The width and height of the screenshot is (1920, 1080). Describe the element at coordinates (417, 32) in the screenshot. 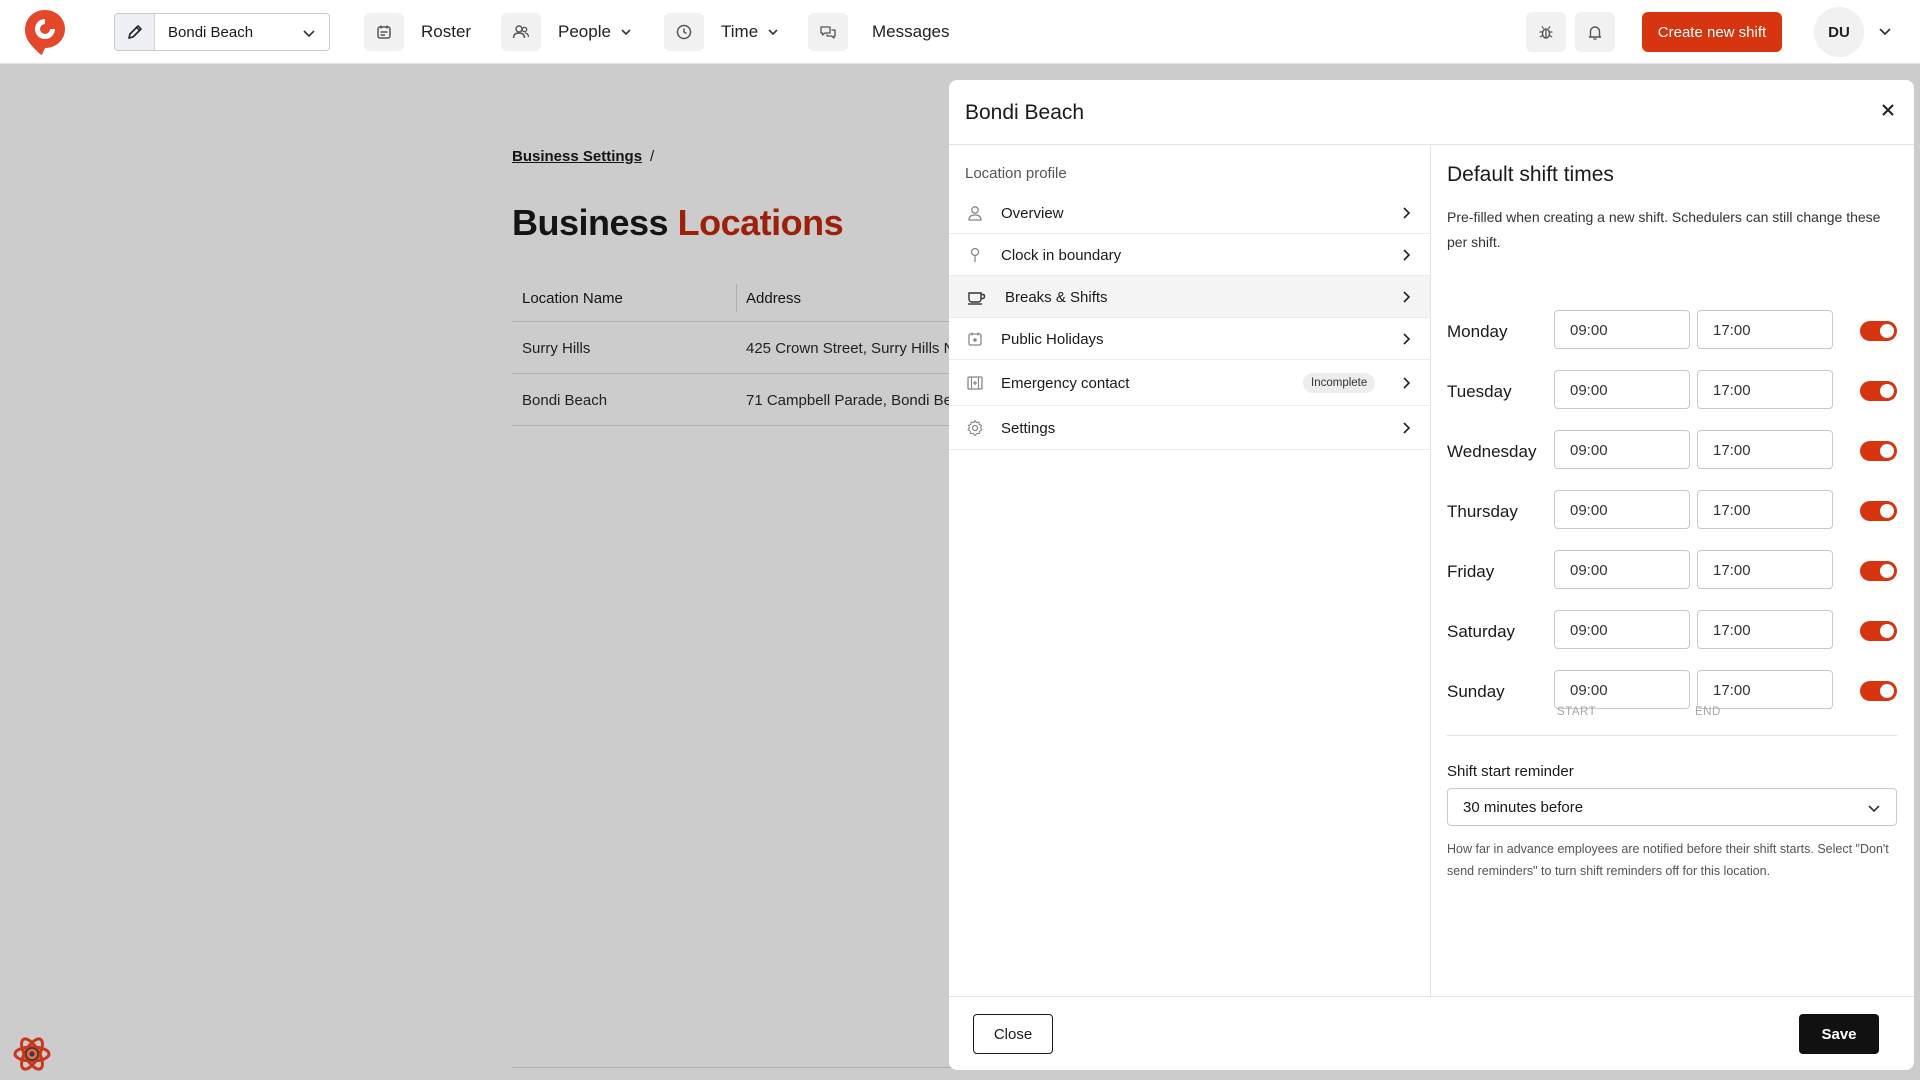

I see `nav-roster: Roster` at that location.